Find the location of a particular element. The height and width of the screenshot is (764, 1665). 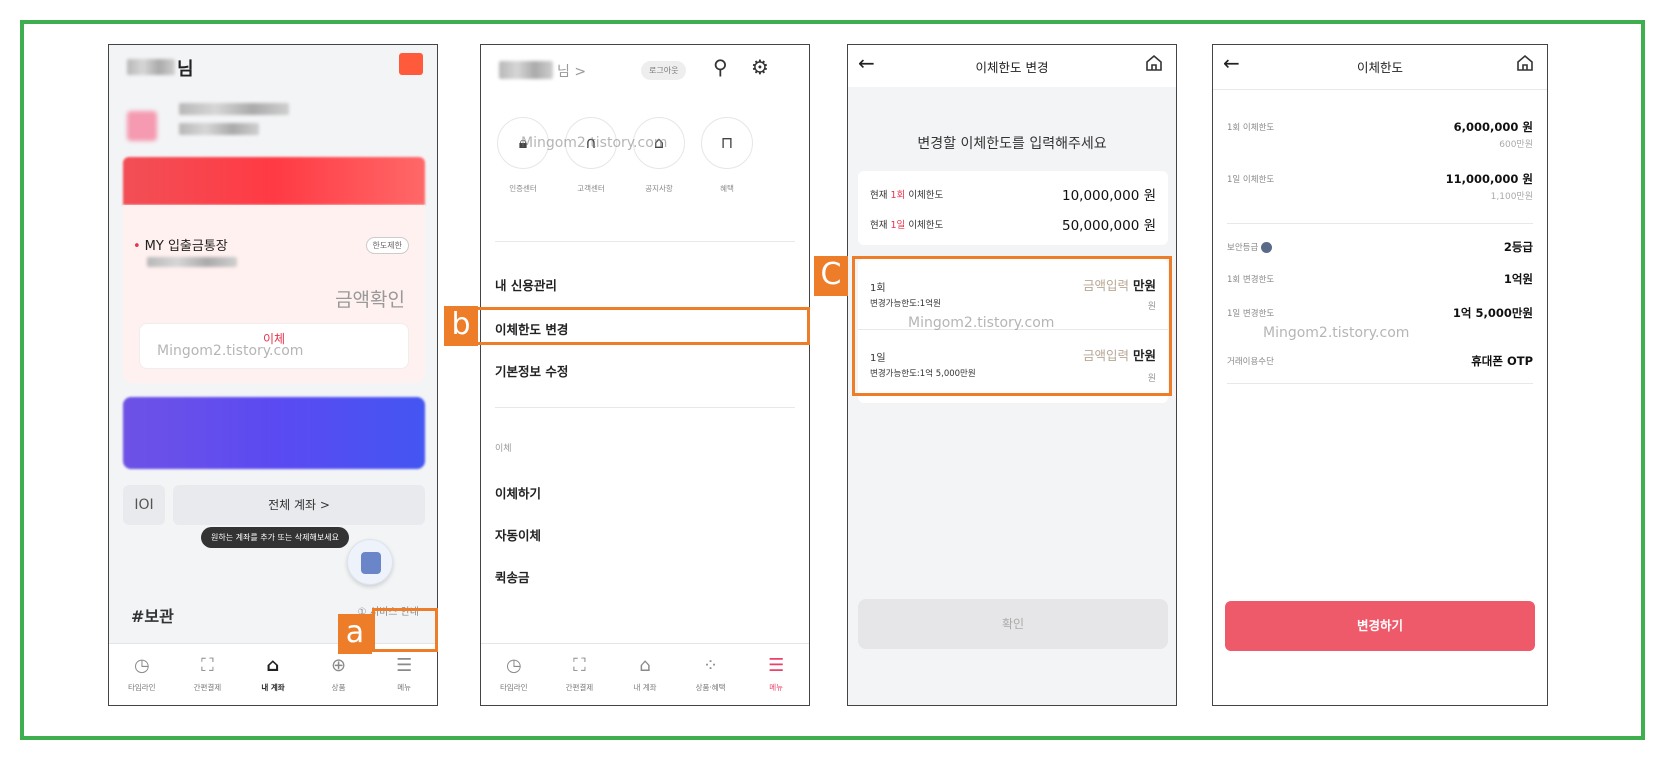

header: ← 이체한도 is located at coordinates (1380, 66).